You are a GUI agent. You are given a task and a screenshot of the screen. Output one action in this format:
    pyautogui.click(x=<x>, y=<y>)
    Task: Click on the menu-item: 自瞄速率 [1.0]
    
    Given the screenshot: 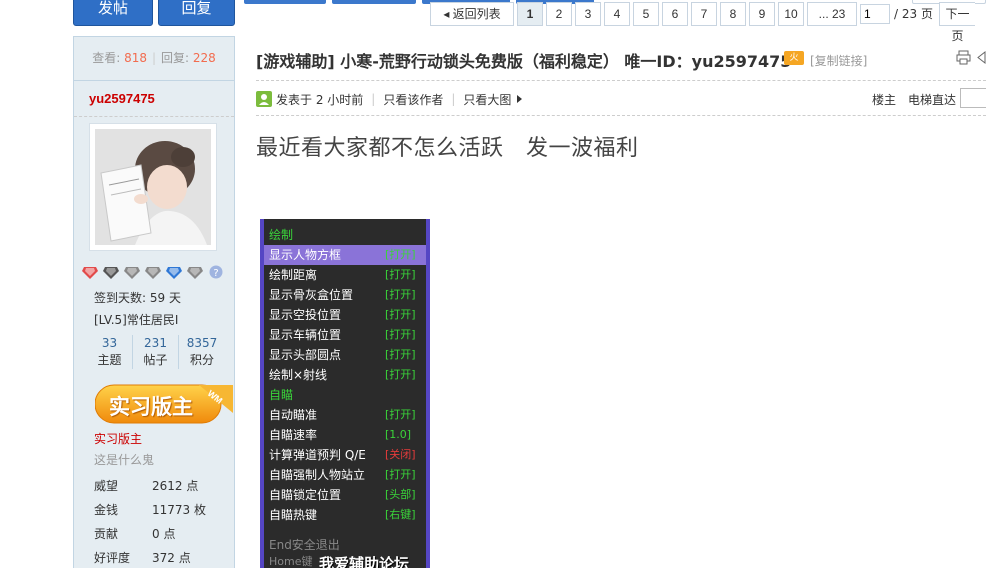 What is the action you would take?
    pyautogui.click(x=345, y=435)
    